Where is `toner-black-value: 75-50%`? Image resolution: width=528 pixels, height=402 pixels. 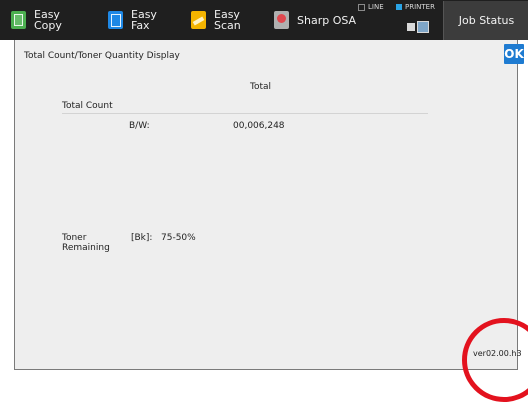 toner-black-value: 75-50% is located at coordinates (178, 238).